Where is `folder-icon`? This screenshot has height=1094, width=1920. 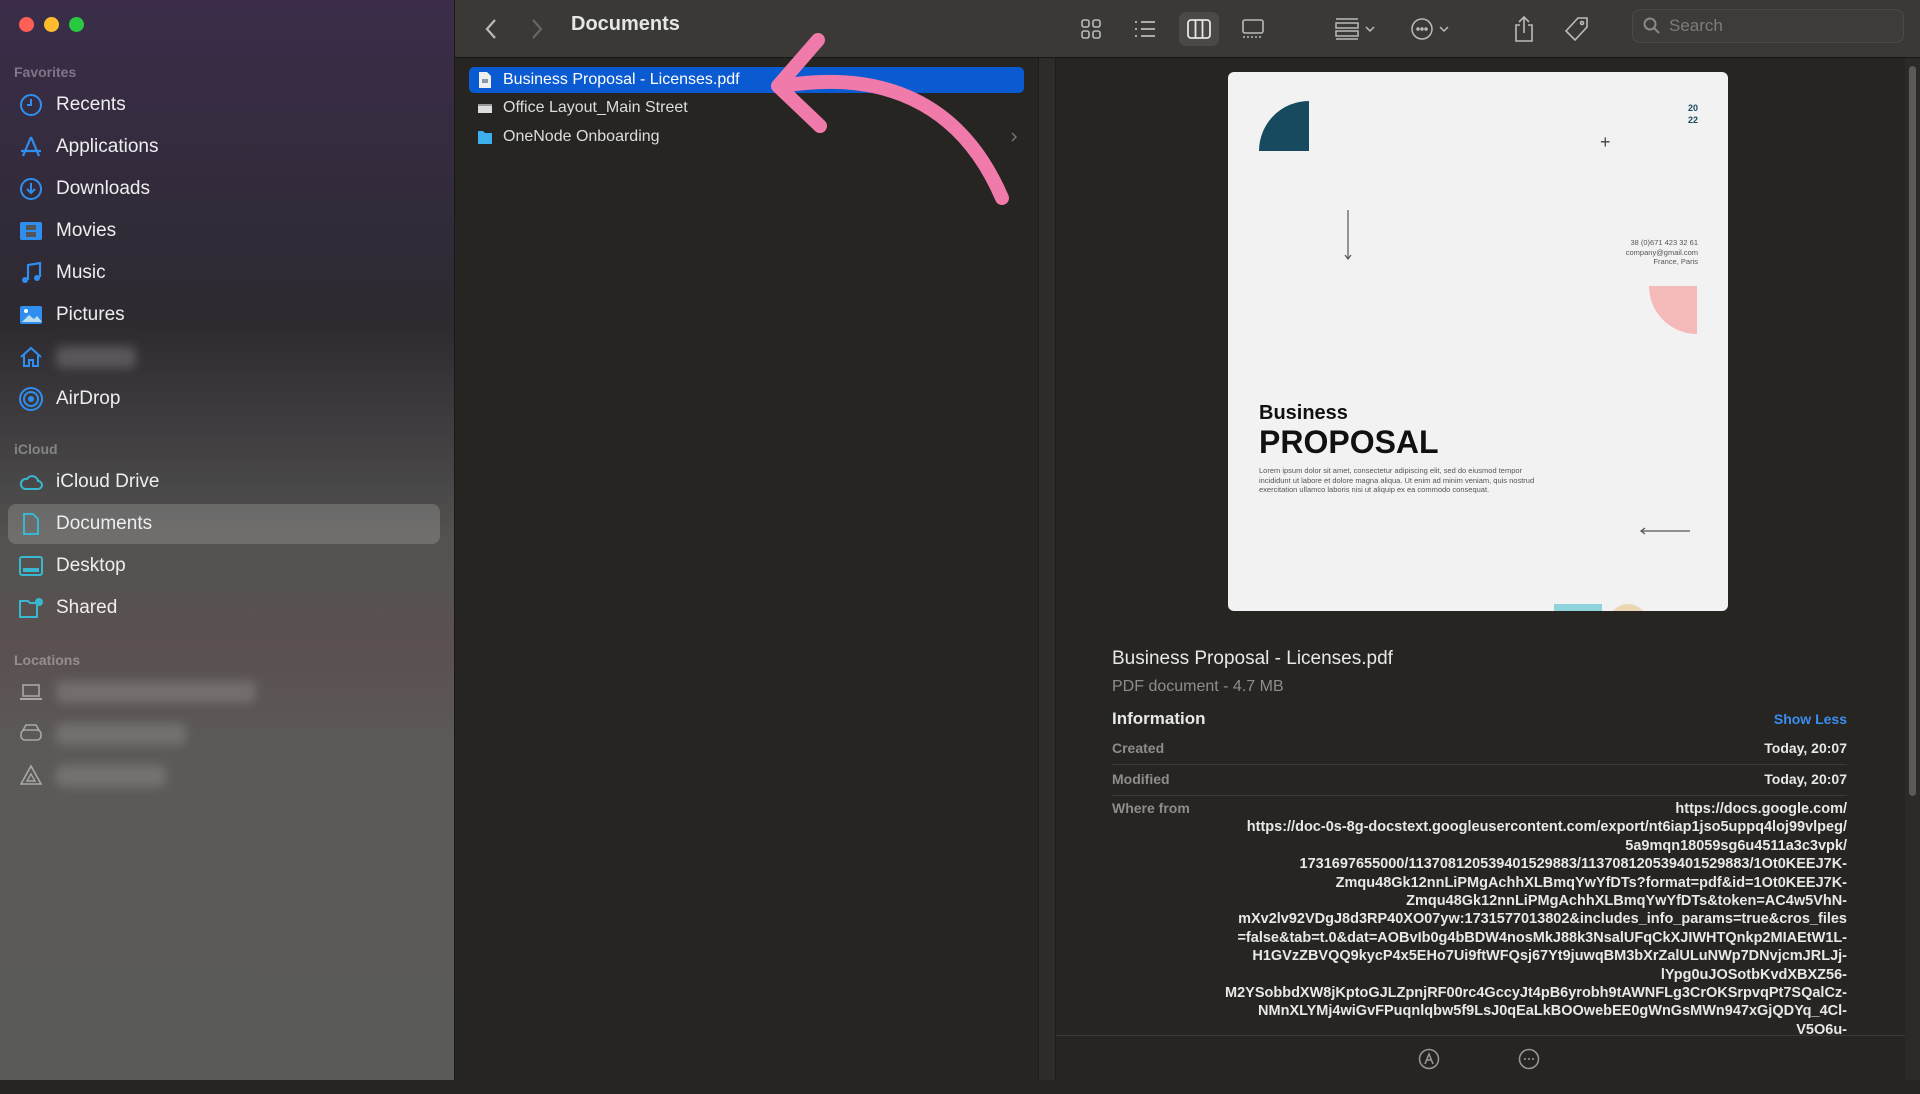
folder-icon is located at coordinates (485, 137).